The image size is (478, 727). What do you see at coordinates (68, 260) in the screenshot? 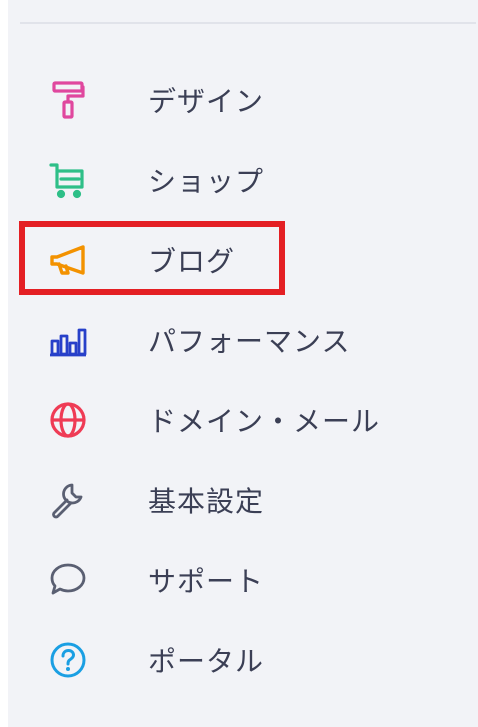
I see `megaphone-icon` at bounding box center [68, 260].